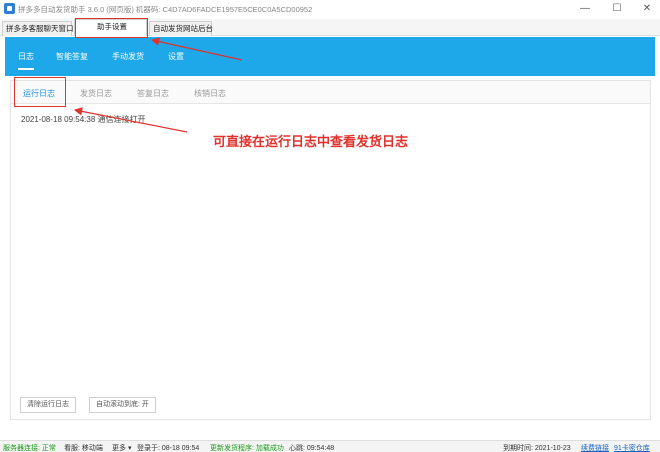 This screenshot has height=452, width=660. I want to click on sub-tab-strip: 运行日志 发货日志 答复日志 核销日志, so click(330, 92).